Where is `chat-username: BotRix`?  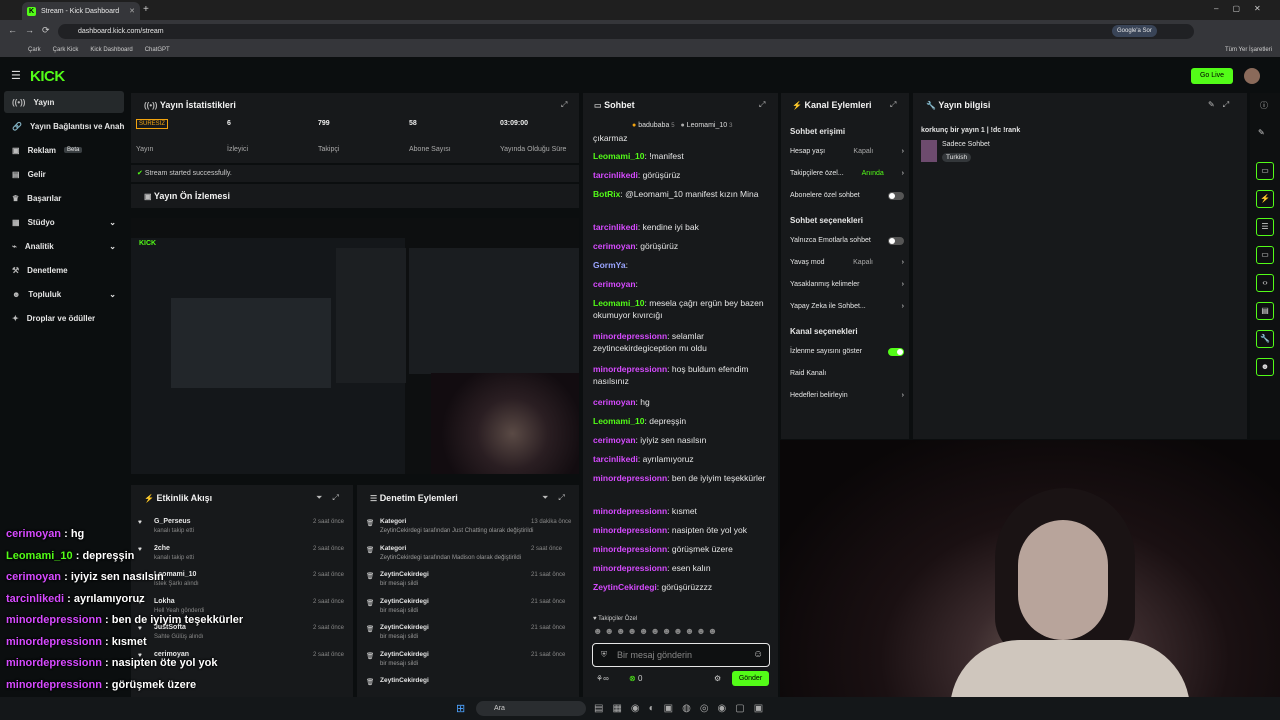 chat-username: BotRix is located at coordinates (606, 194).